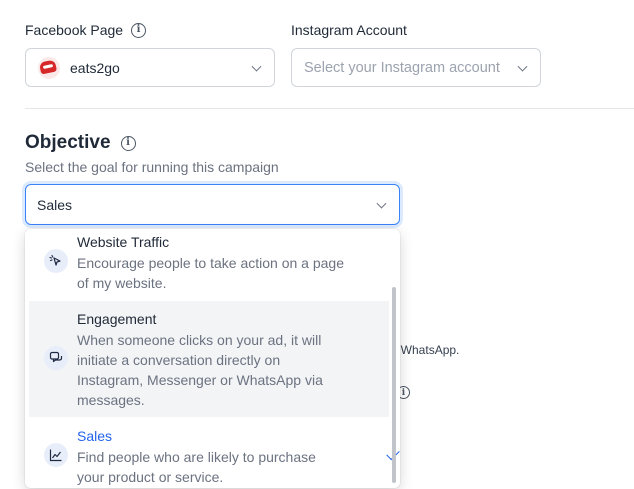  I want to click on objective-heading: Objective i, so click(80, 143).